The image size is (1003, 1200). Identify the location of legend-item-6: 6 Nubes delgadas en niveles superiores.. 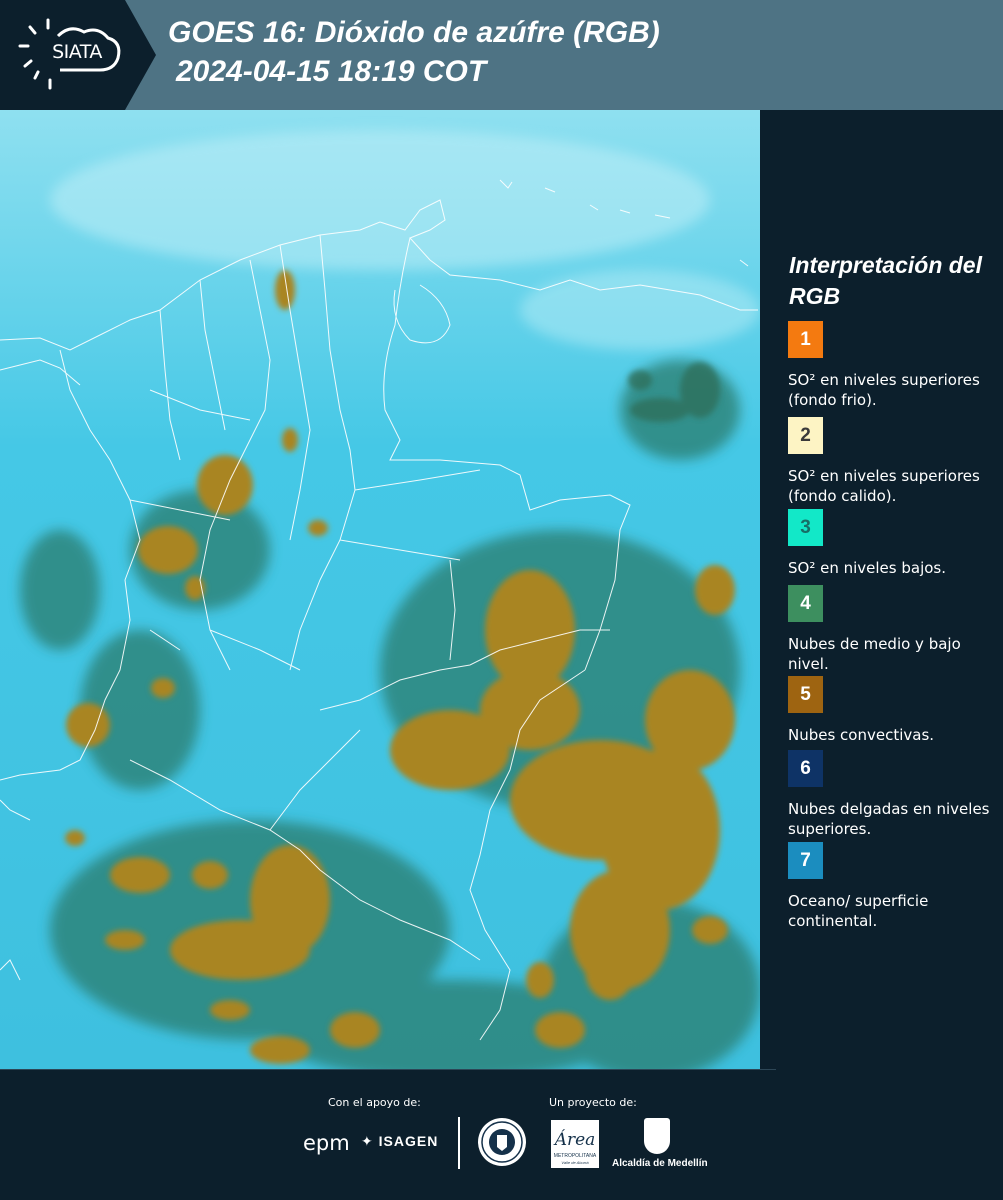
(893, 794).